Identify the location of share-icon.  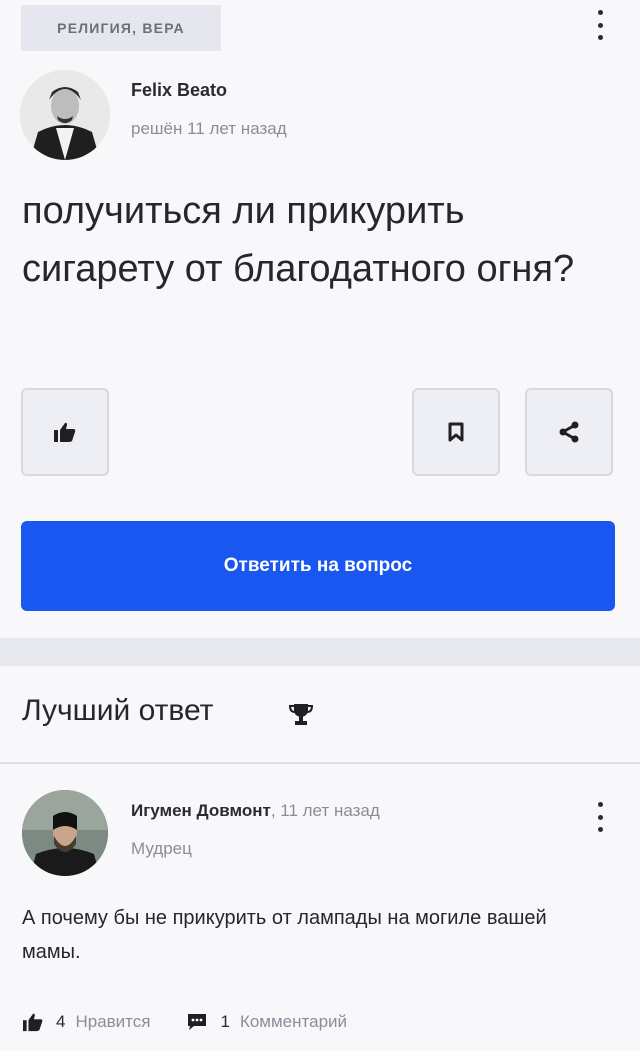
(569, 432).